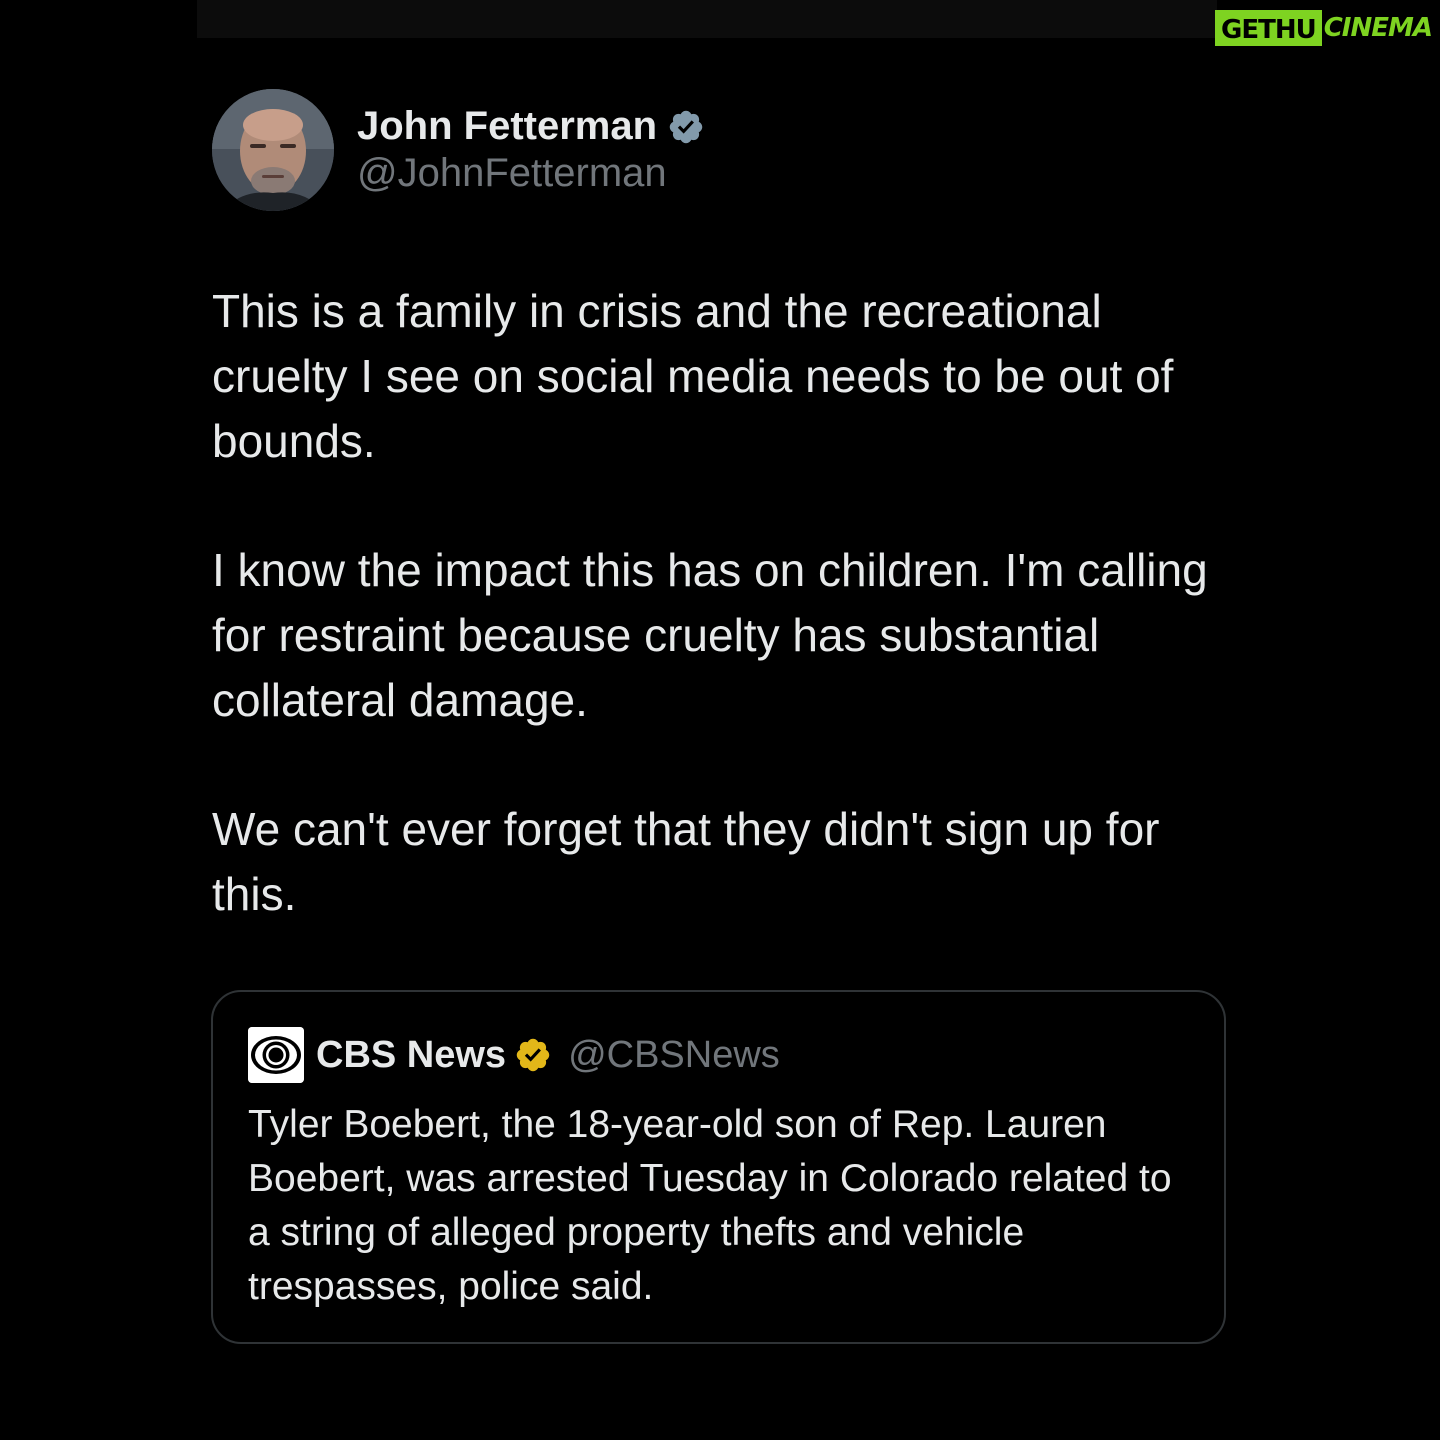 Image resolution: width=1440 pixels, height=1440 pixels. I want to click on tweet-header: John Fetterman @JohnFetterman, so click(458, 150).